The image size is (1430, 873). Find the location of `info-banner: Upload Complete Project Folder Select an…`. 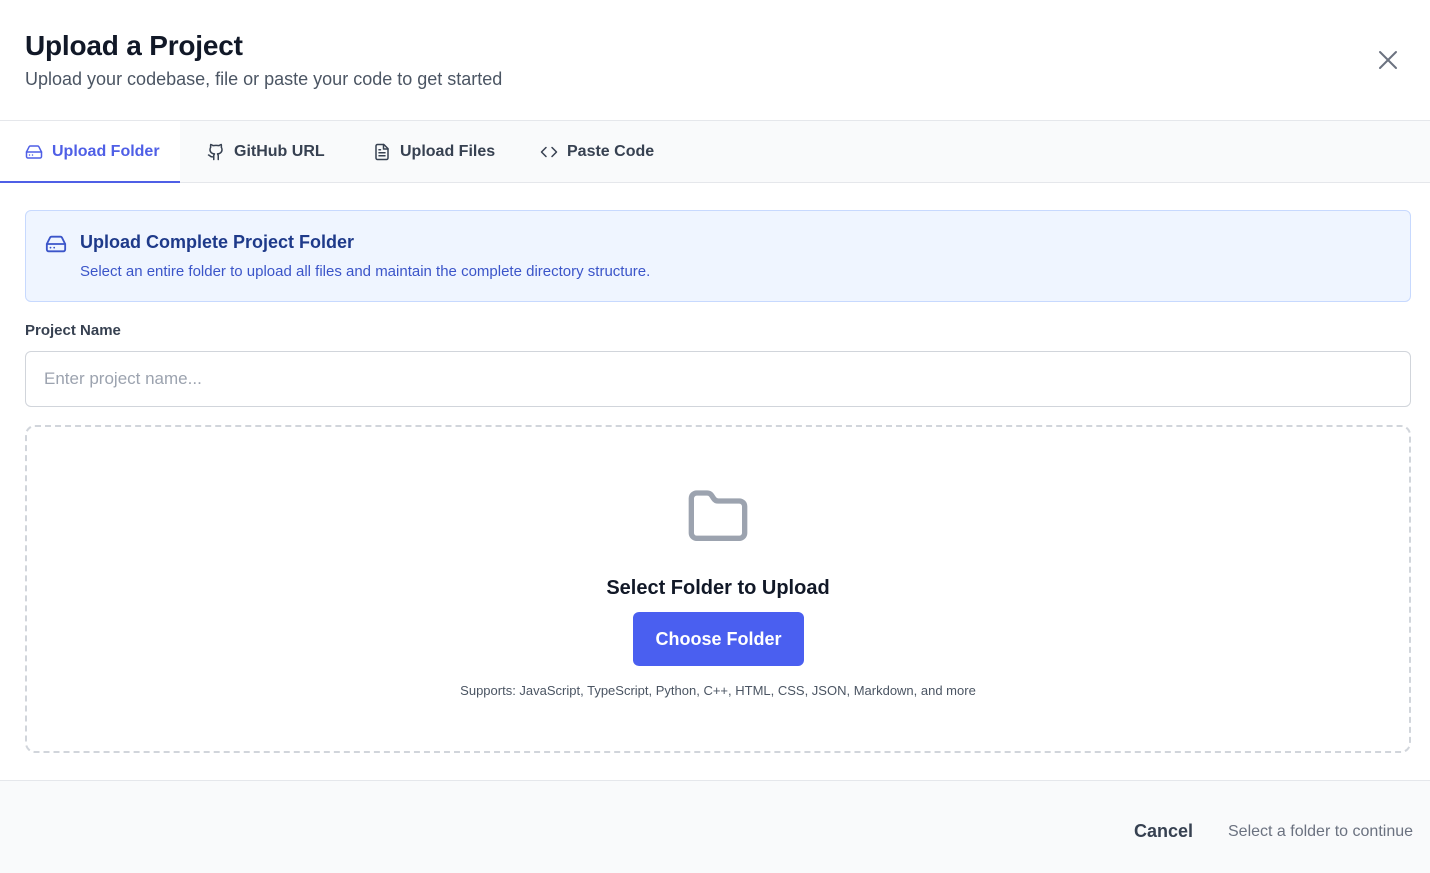

info-banner: Upload Complete Project Folder Select an… is located at coordinates (718, 256).